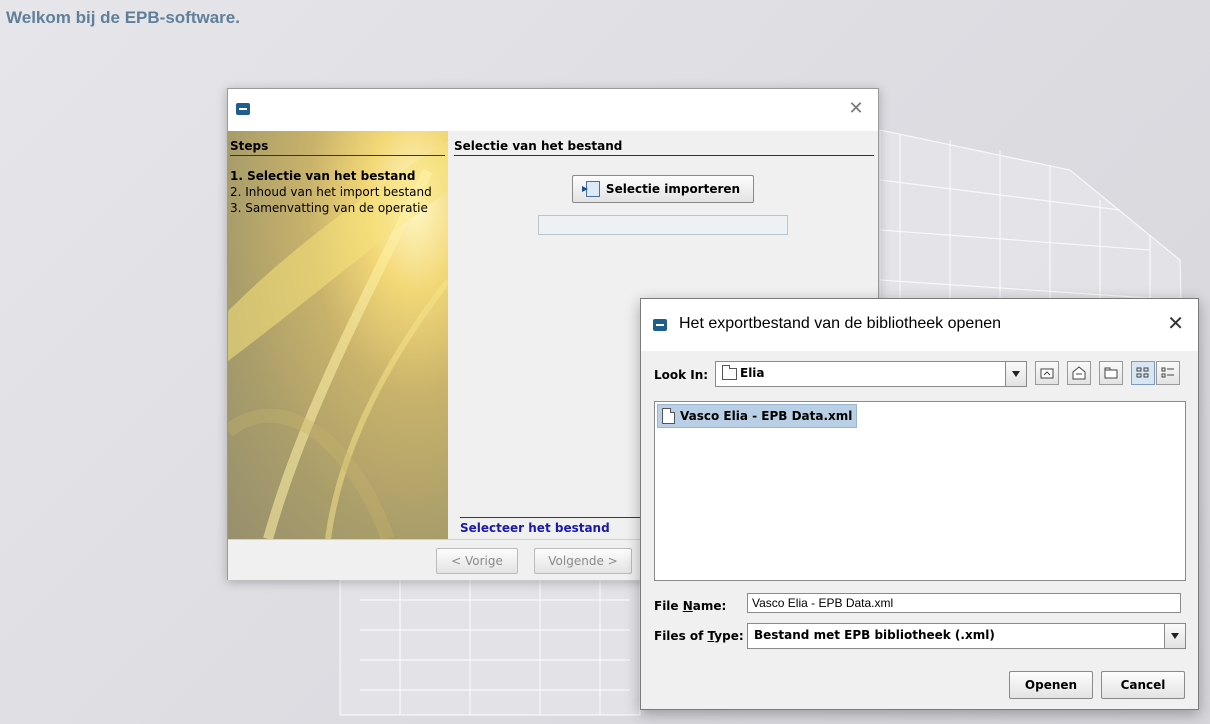 The image size is (1210, 724). I want to click on steps-header: Steps, so click(337, 147).